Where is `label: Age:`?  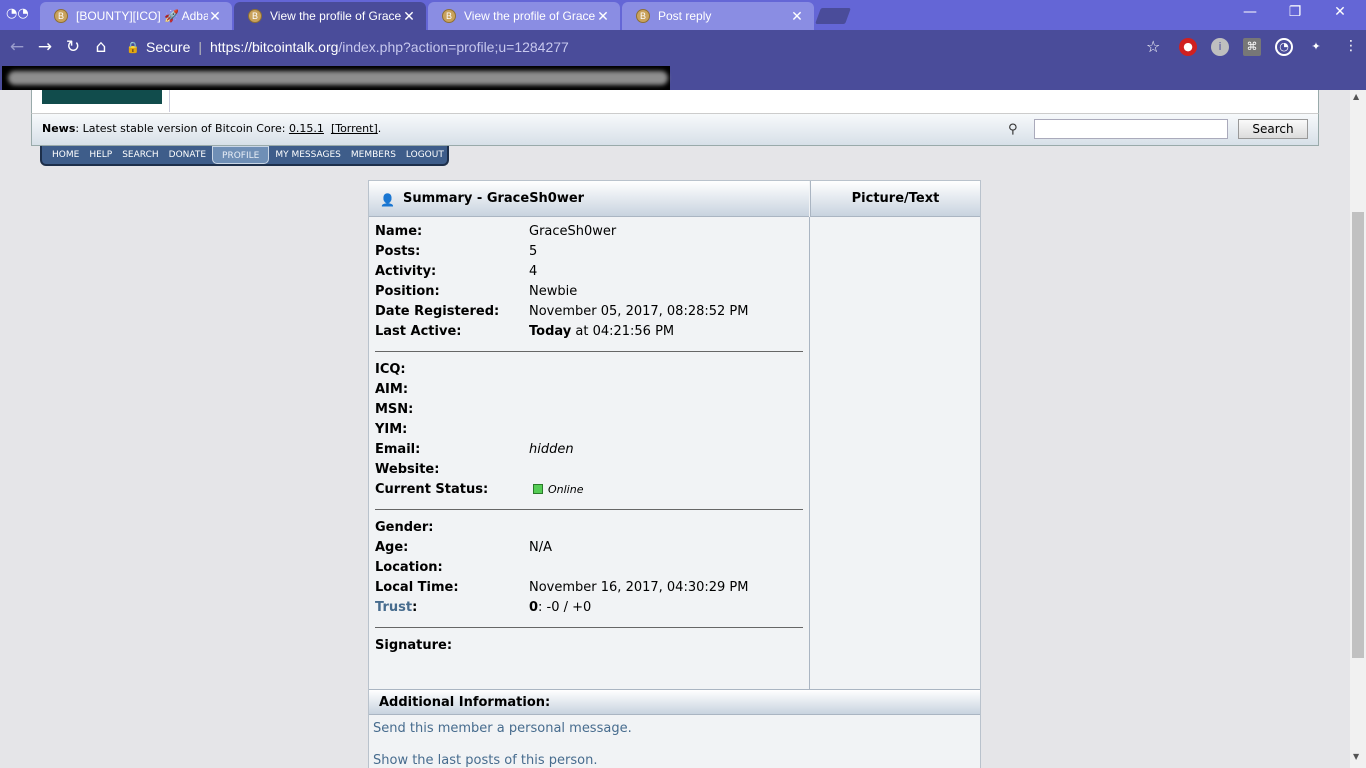
label: Age: is located at coordinates (392, 547).